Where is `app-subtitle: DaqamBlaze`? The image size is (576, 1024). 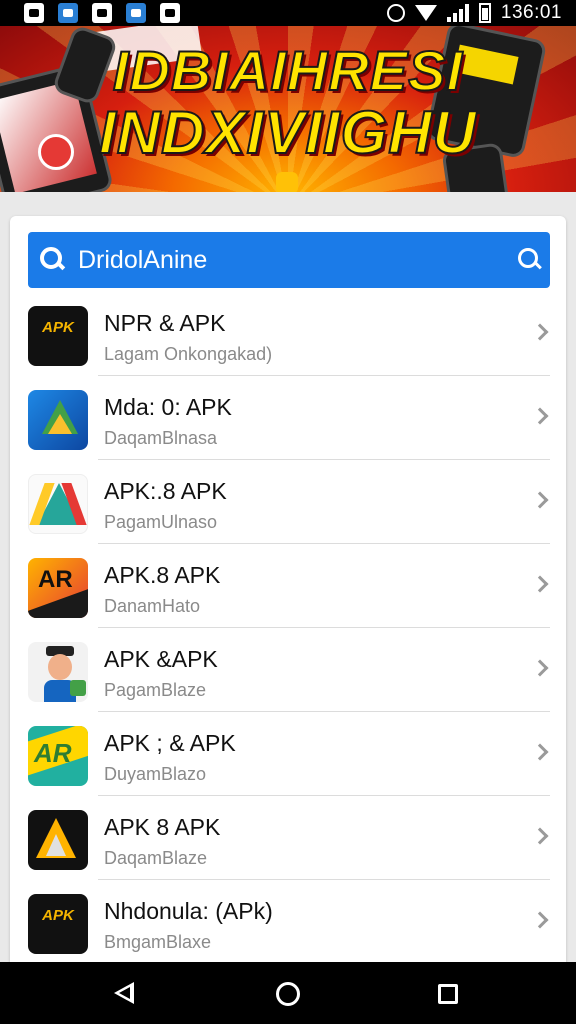 app-subtitle: DaqamBlaze is located at coordinates (156, 858).